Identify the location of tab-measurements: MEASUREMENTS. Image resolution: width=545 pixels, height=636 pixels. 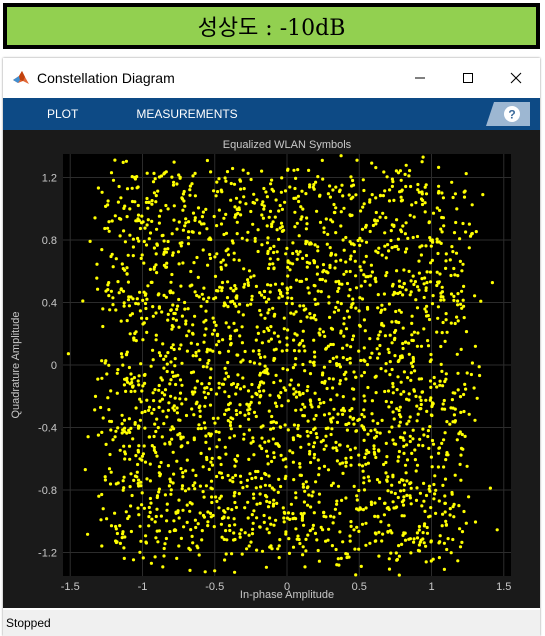
(186, 114).